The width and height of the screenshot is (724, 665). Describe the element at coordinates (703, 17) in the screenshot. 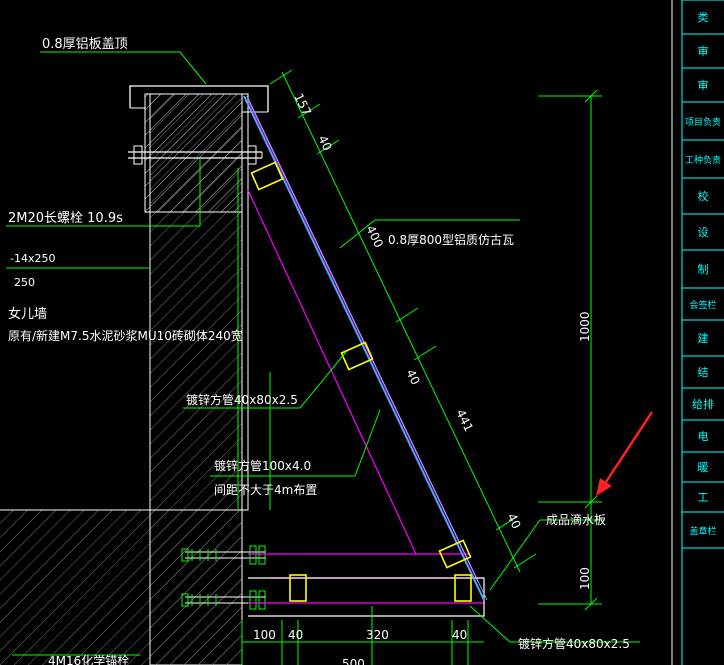

I see `title-block-cell: 类` at that location.